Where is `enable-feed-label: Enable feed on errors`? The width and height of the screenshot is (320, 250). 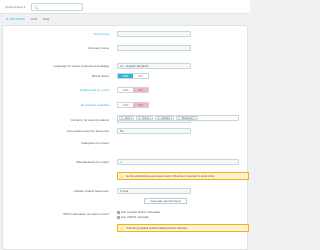
enable-feed-label: Enable feed on errors is located at coordinates (94, 90).